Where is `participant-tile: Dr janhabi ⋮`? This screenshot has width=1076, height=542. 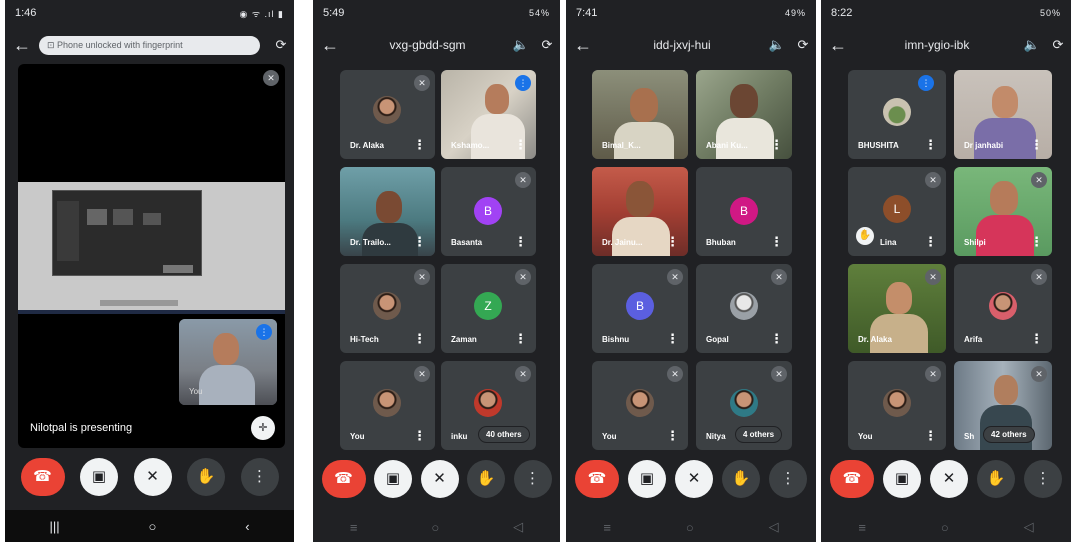
participant-tile: Dr janhabi ⋮ is located at coordinates (1003, 114).